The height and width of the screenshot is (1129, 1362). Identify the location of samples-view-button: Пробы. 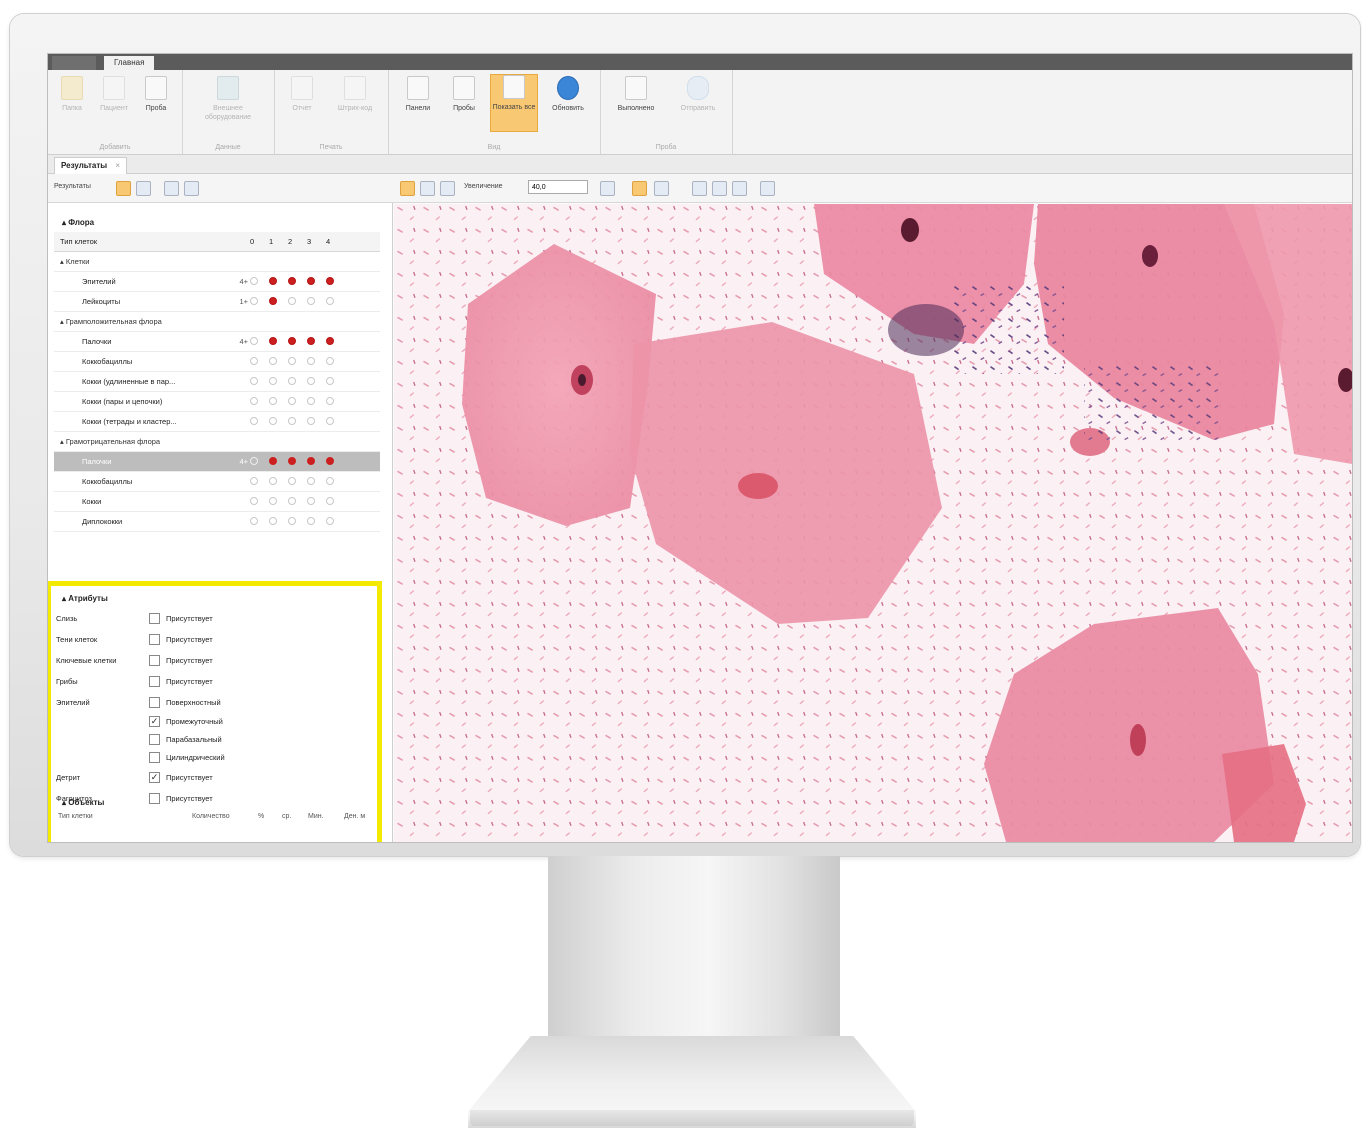
(464, 94).